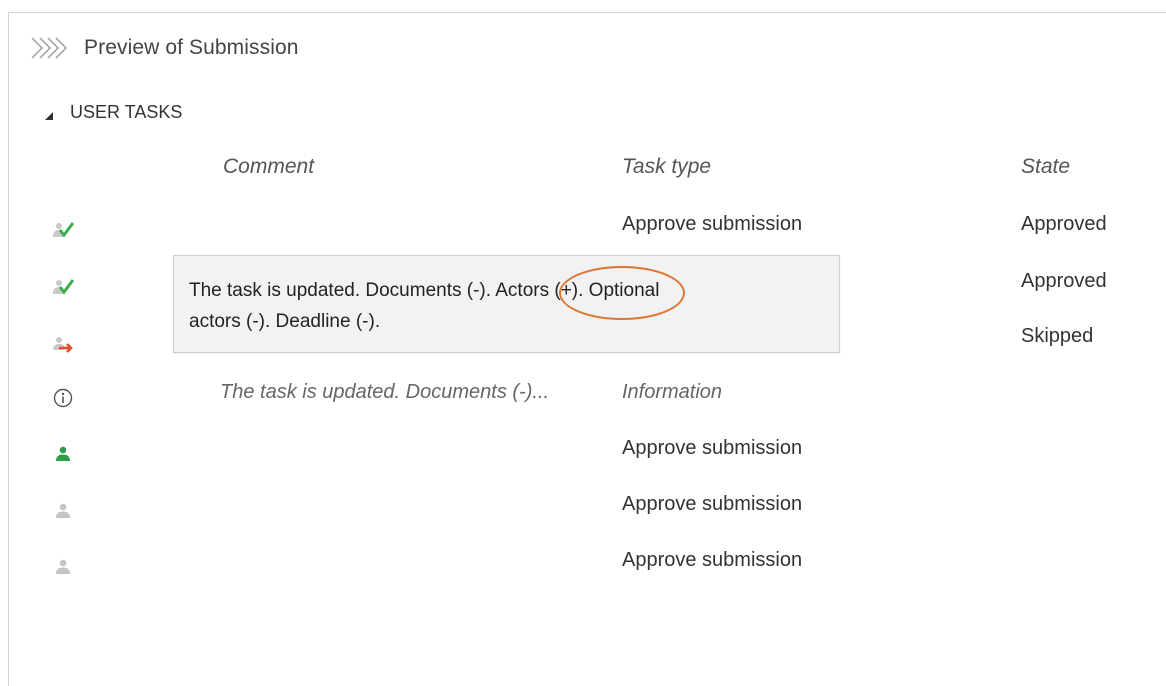  What do you see at coordinates (1057, 336) in the screenshot?
I see `state-cell: Skipped` at bounding box center [1057, 336].